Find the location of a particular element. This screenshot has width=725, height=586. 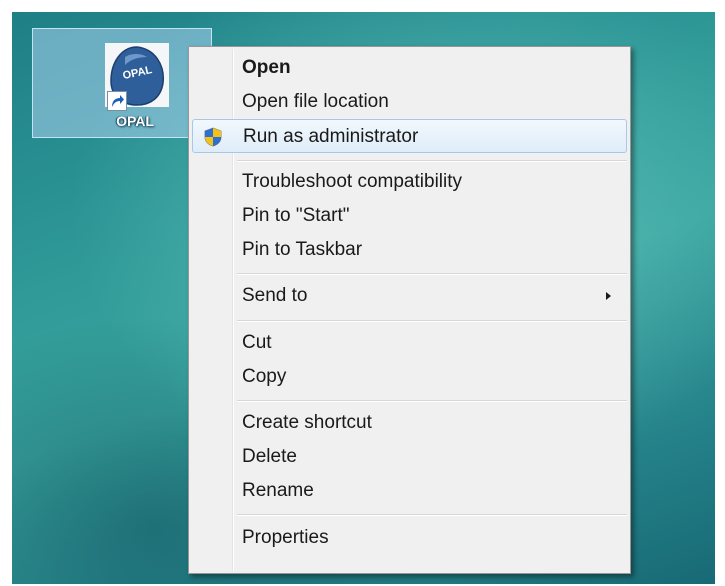

submenu-arrow-icon is located at coordinates (608, 296).